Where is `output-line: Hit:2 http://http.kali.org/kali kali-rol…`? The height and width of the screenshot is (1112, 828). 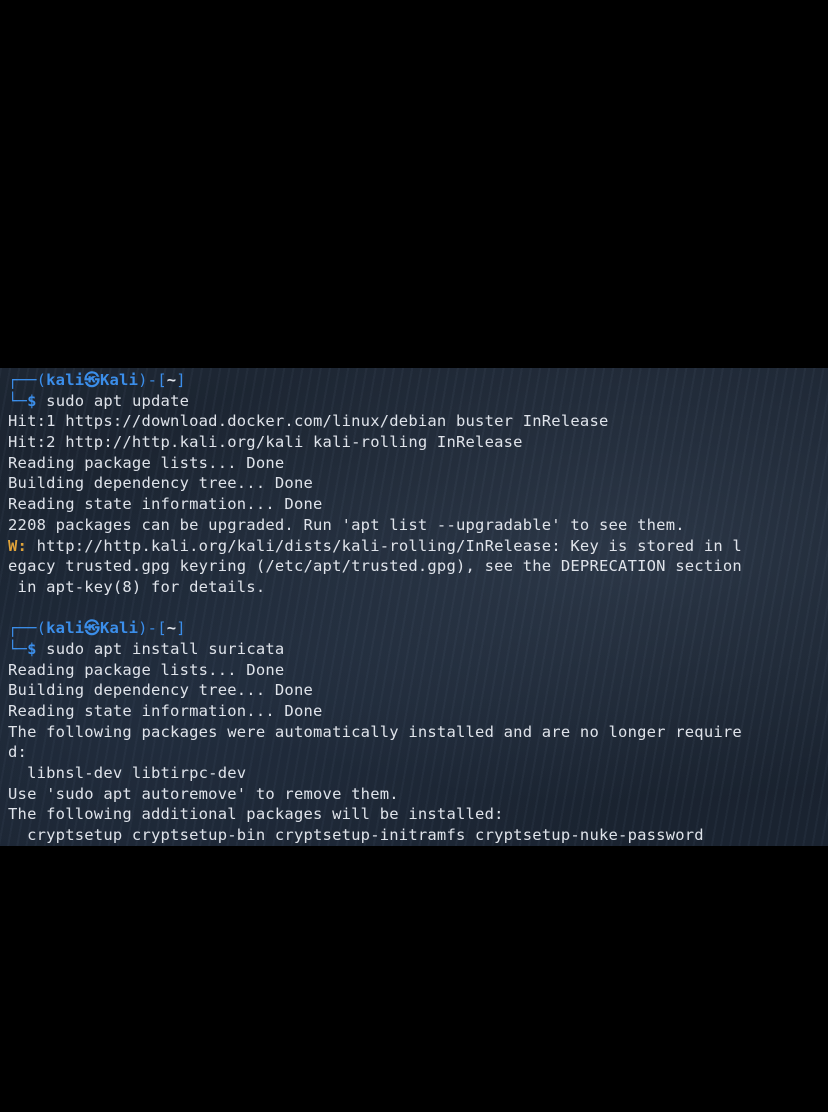
output-line: Hit:2 http://http.kali.org/kali kali-rol… is located at coordinates (265, 442).